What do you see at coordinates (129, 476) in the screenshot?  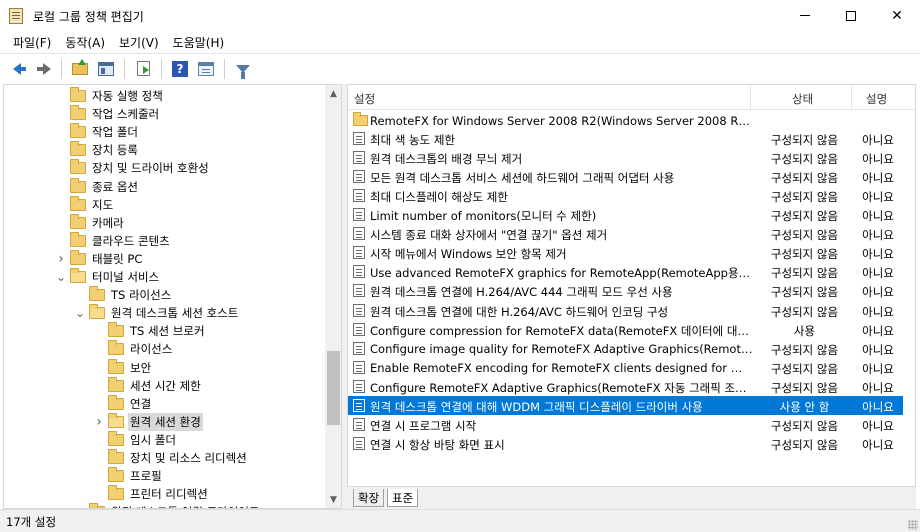 I see `tree-node: 프로필` at bounding box center [129, 476].